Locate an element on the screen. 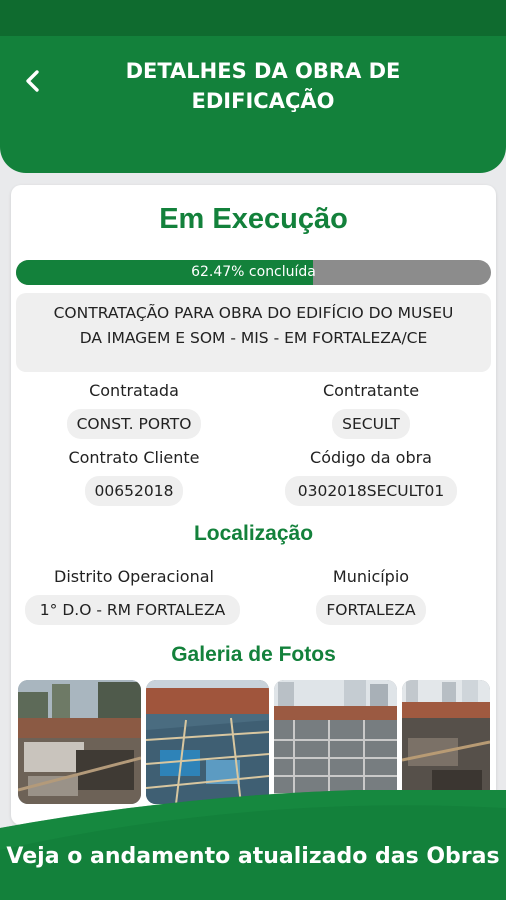 Image resolution: width=506 pixels, height=900 pixels. distrito-label: Distrito Operacional is located at coordinates (134, 576).